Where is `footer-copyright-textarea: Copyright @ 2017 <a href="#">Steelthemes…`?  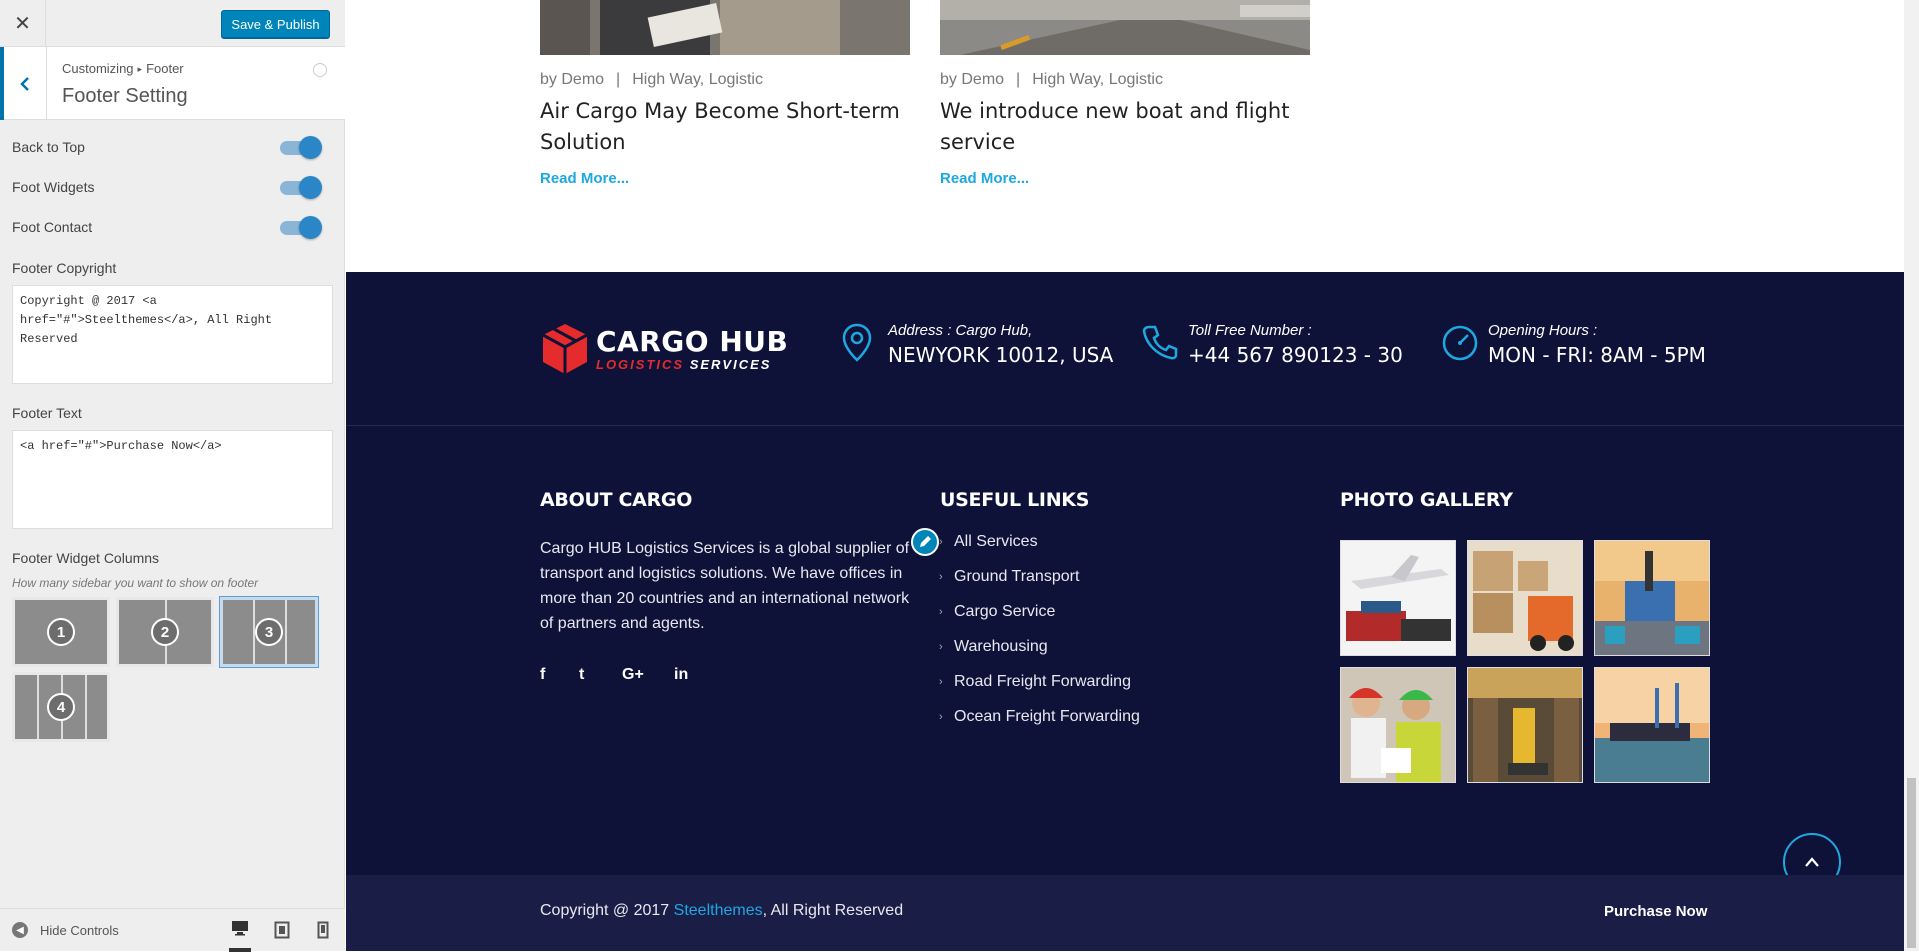
footer-copyright-textarea: Copyright @ 2017 <a href="#">Steelthemes… is located at coordinates (172, 334).